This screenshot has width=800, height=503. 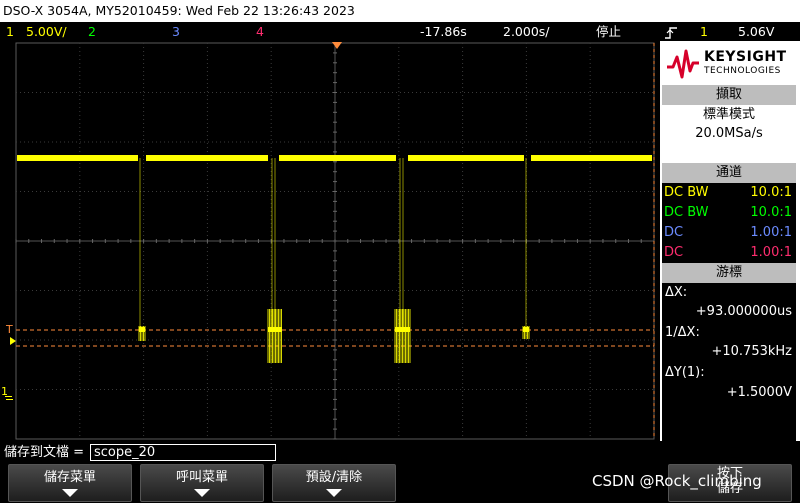 I want to click on trigger-channel: 1, so click(x=704, y=31).